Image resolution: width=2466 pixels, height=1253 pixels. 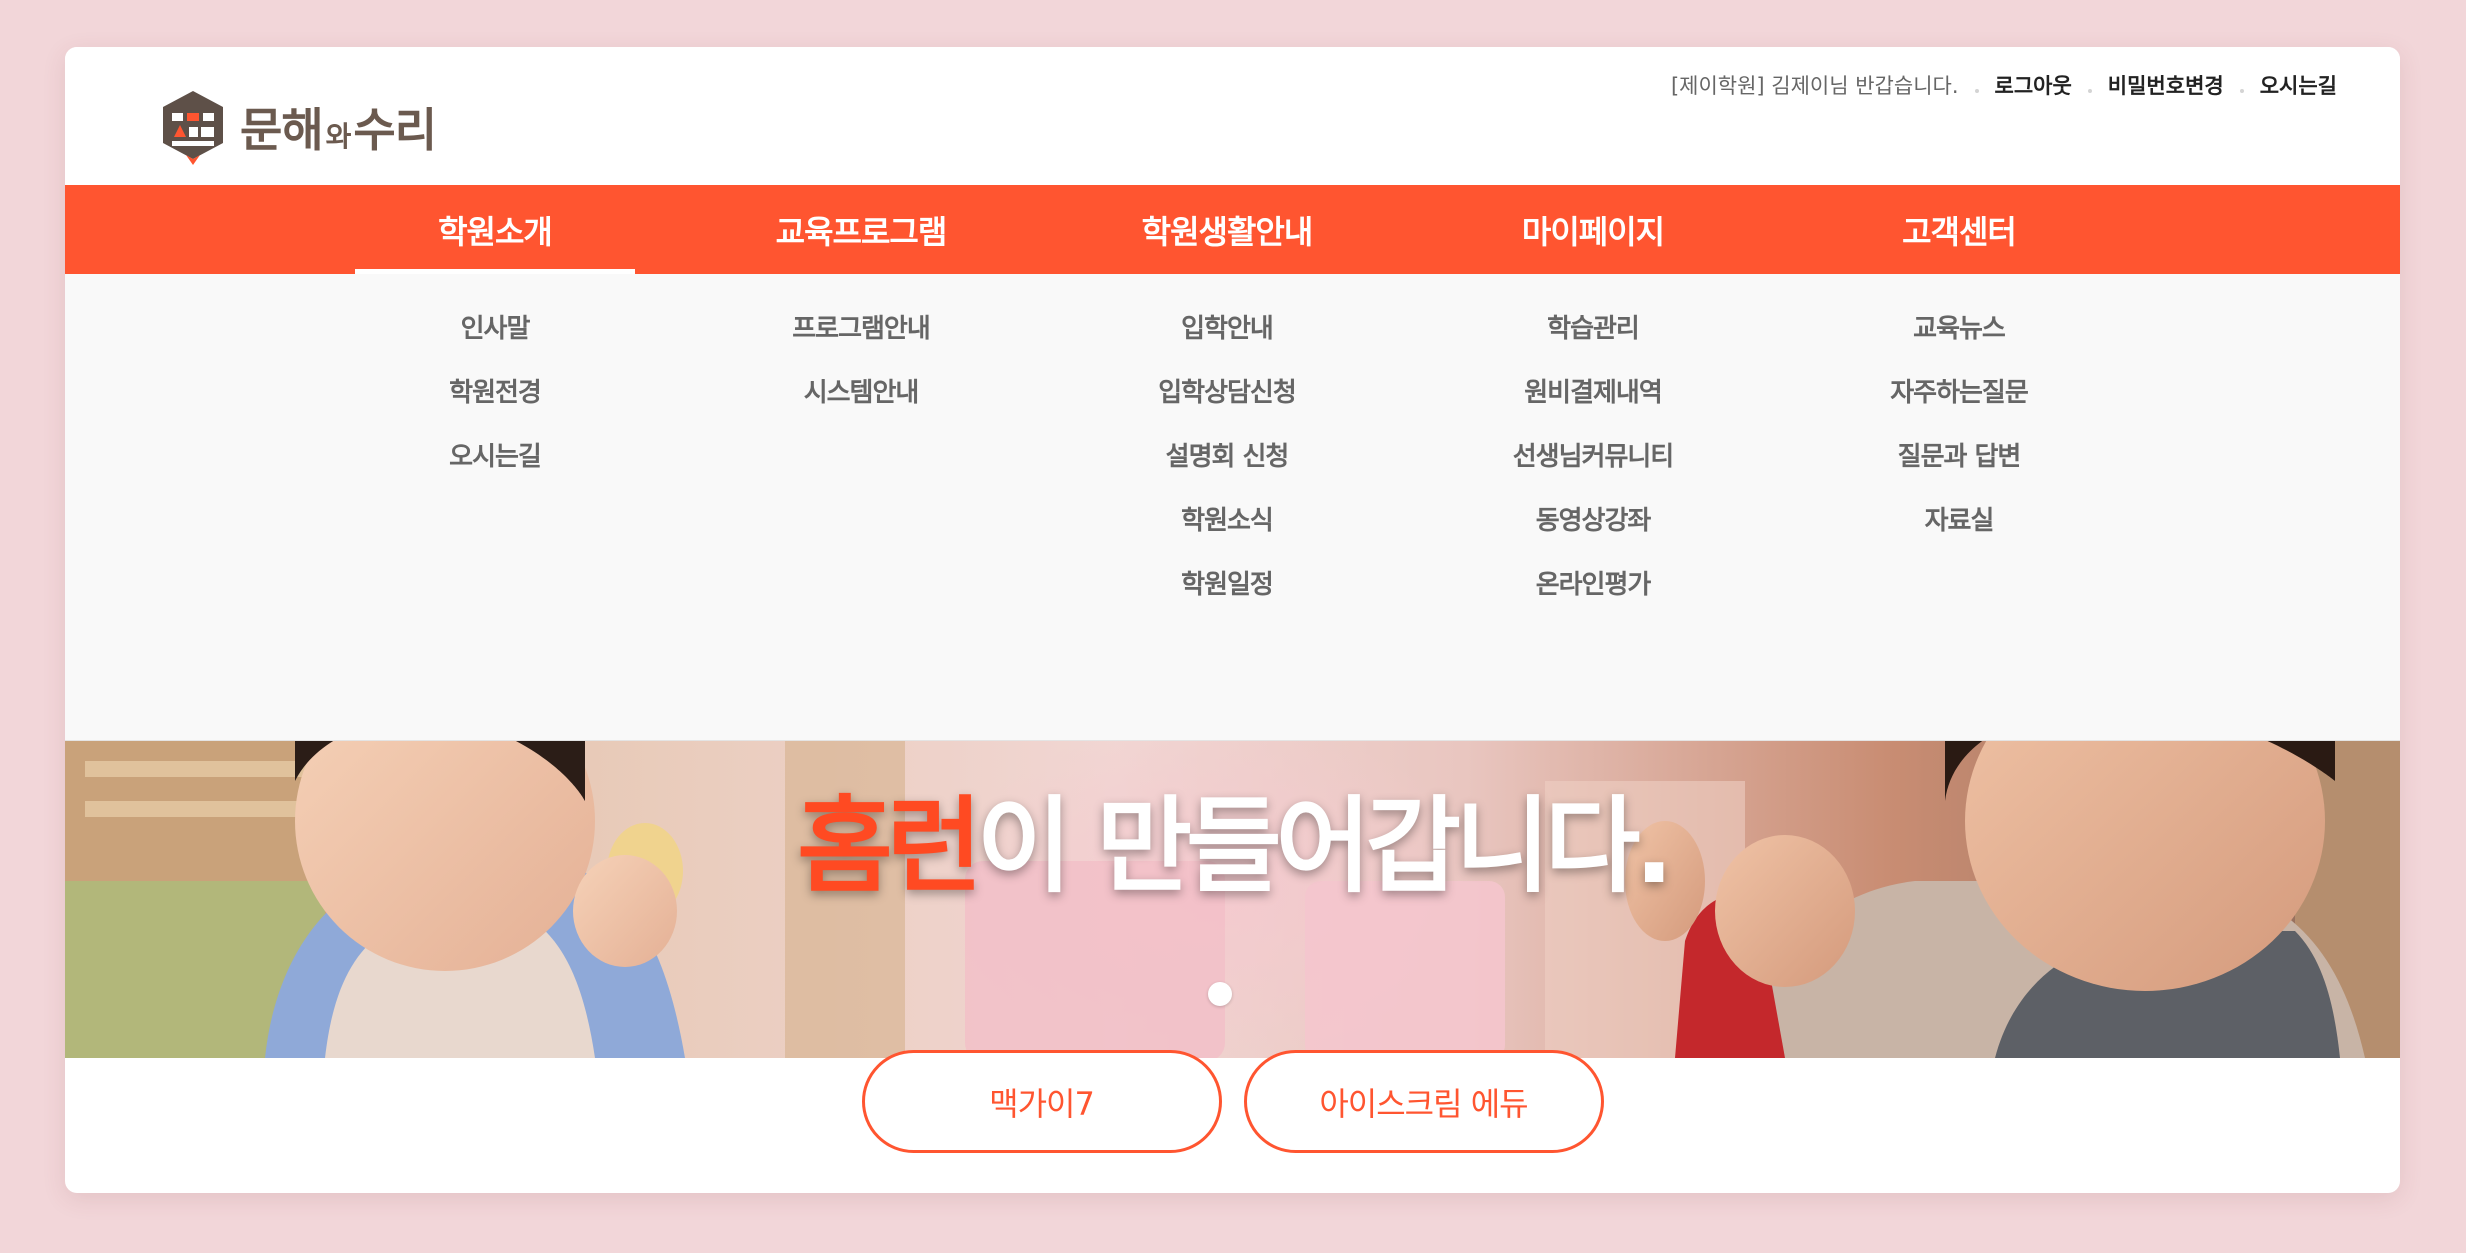 What do you see at coordinates (1324, 846) in the screenshot?
I see `hero-title-rest: 이 만들어갑니다.` at bounding box center [1324, 846].